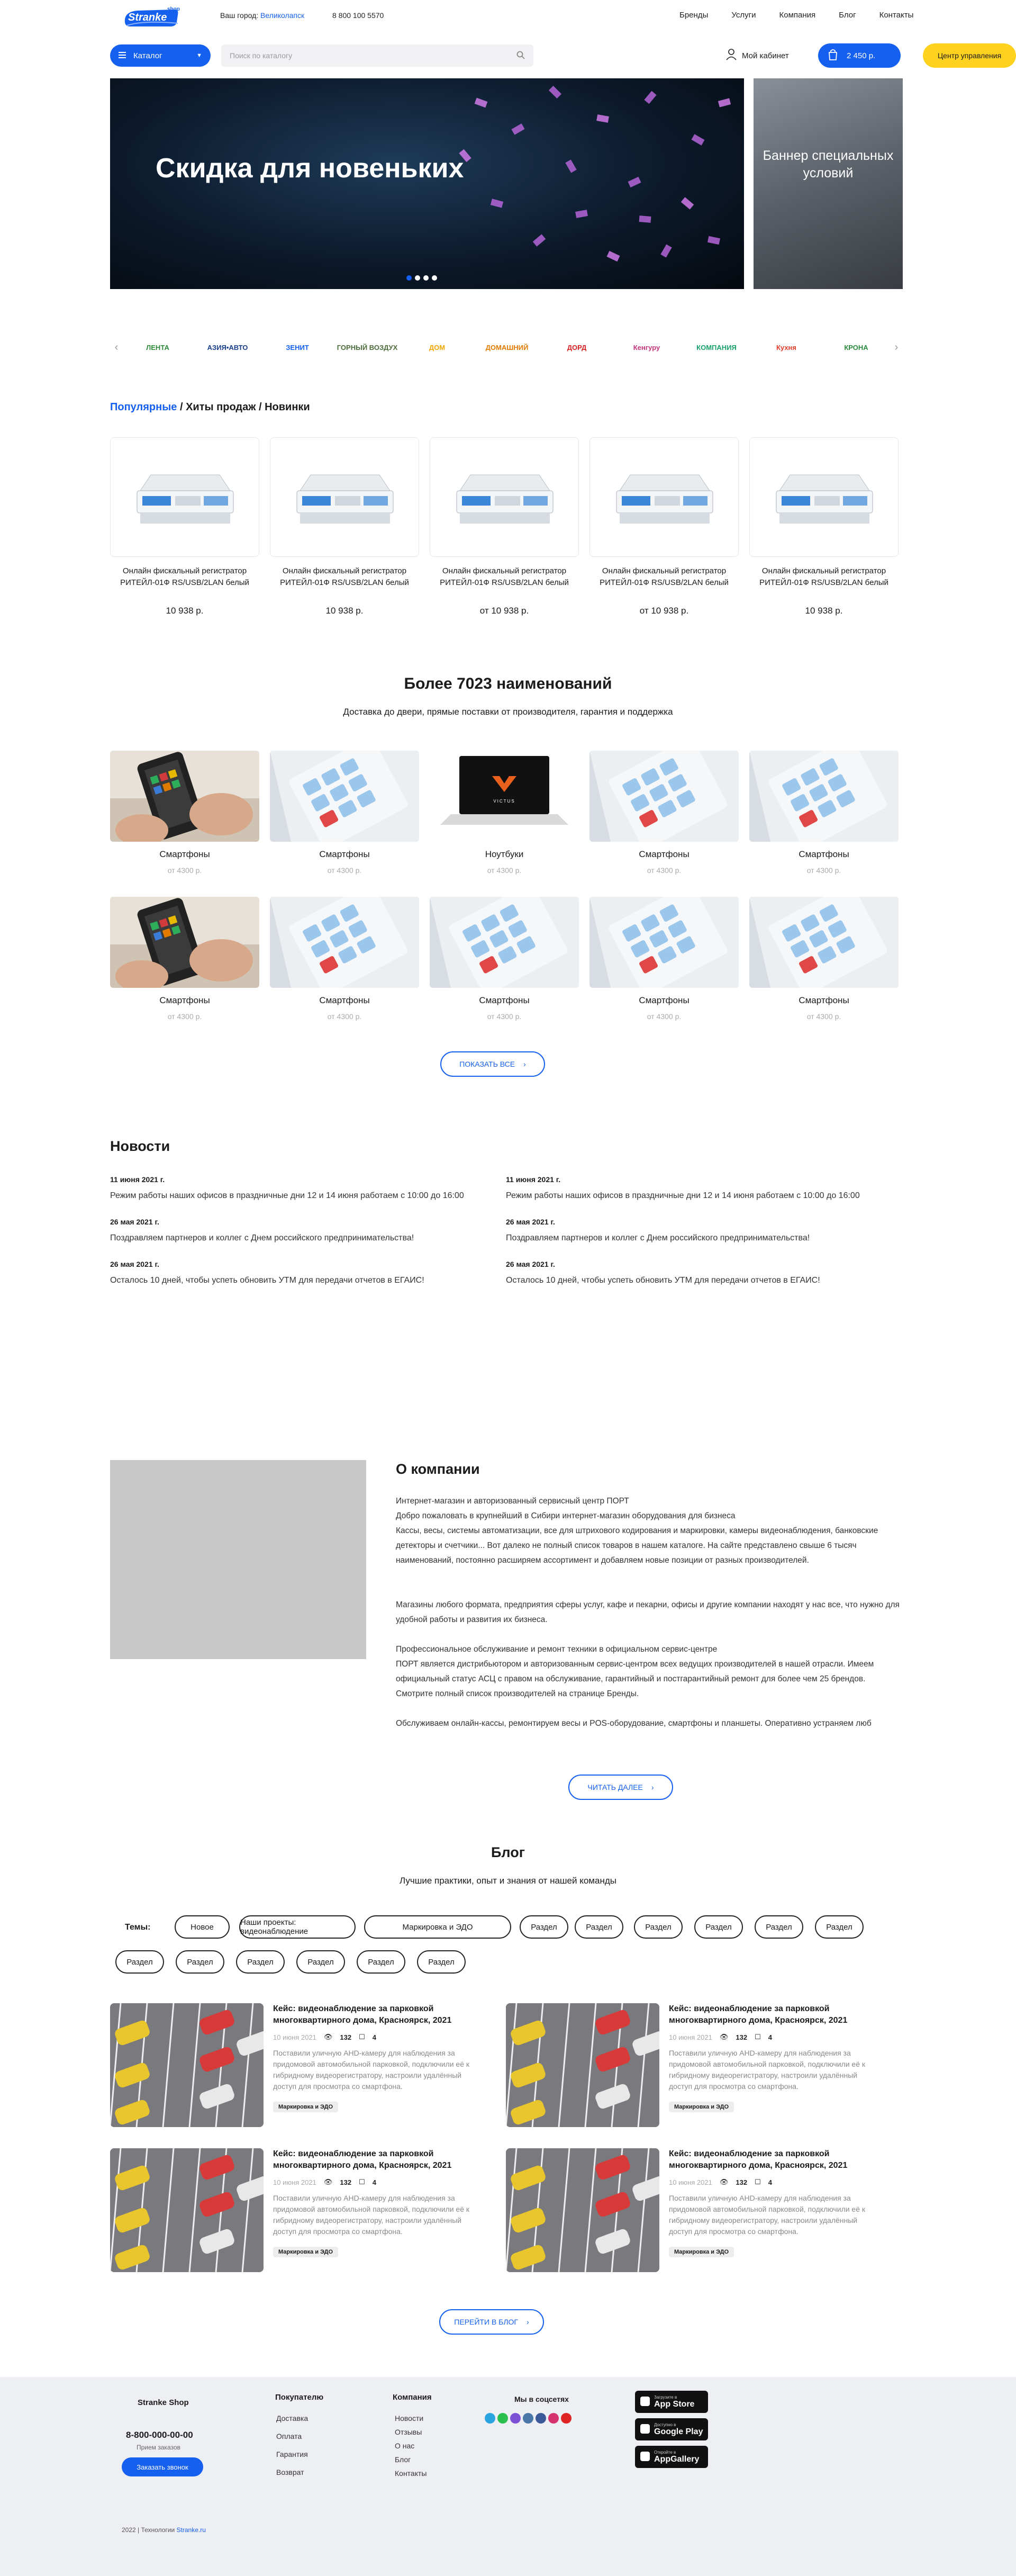 The height and width of the screenshot is (2576, 1016). I want to click on footer-link: Отзывы, so click(408, 2432).